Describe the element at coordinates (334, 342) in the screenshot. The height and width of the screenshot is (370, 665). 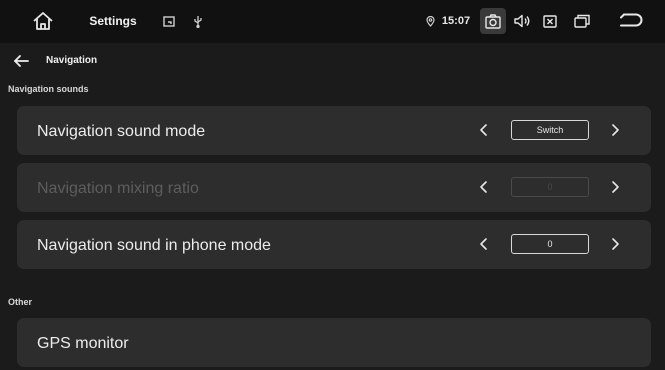
I see `setting-row-gps-monitor: GPS monitor` at that location.